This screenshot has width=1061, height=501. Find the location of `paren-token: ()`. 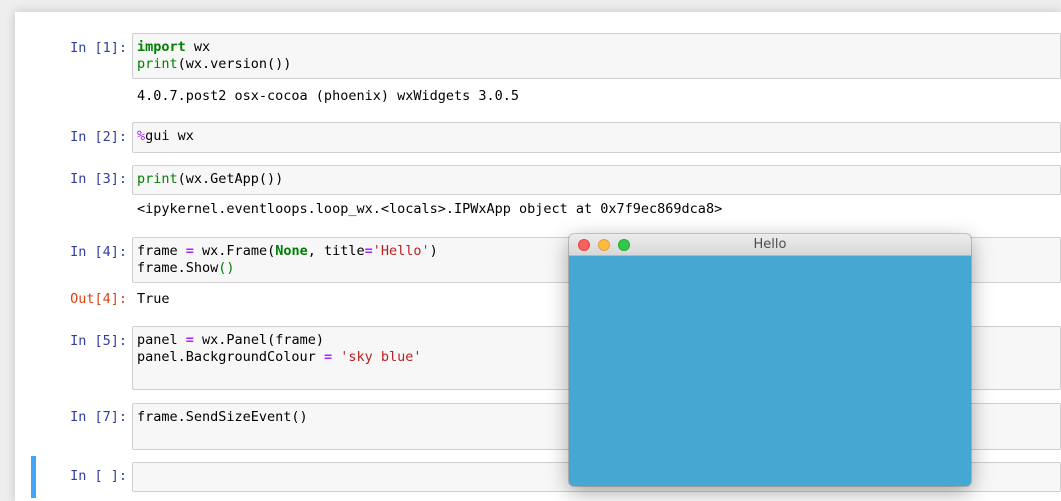

paren-token: () is located at coordinates (226, 268).